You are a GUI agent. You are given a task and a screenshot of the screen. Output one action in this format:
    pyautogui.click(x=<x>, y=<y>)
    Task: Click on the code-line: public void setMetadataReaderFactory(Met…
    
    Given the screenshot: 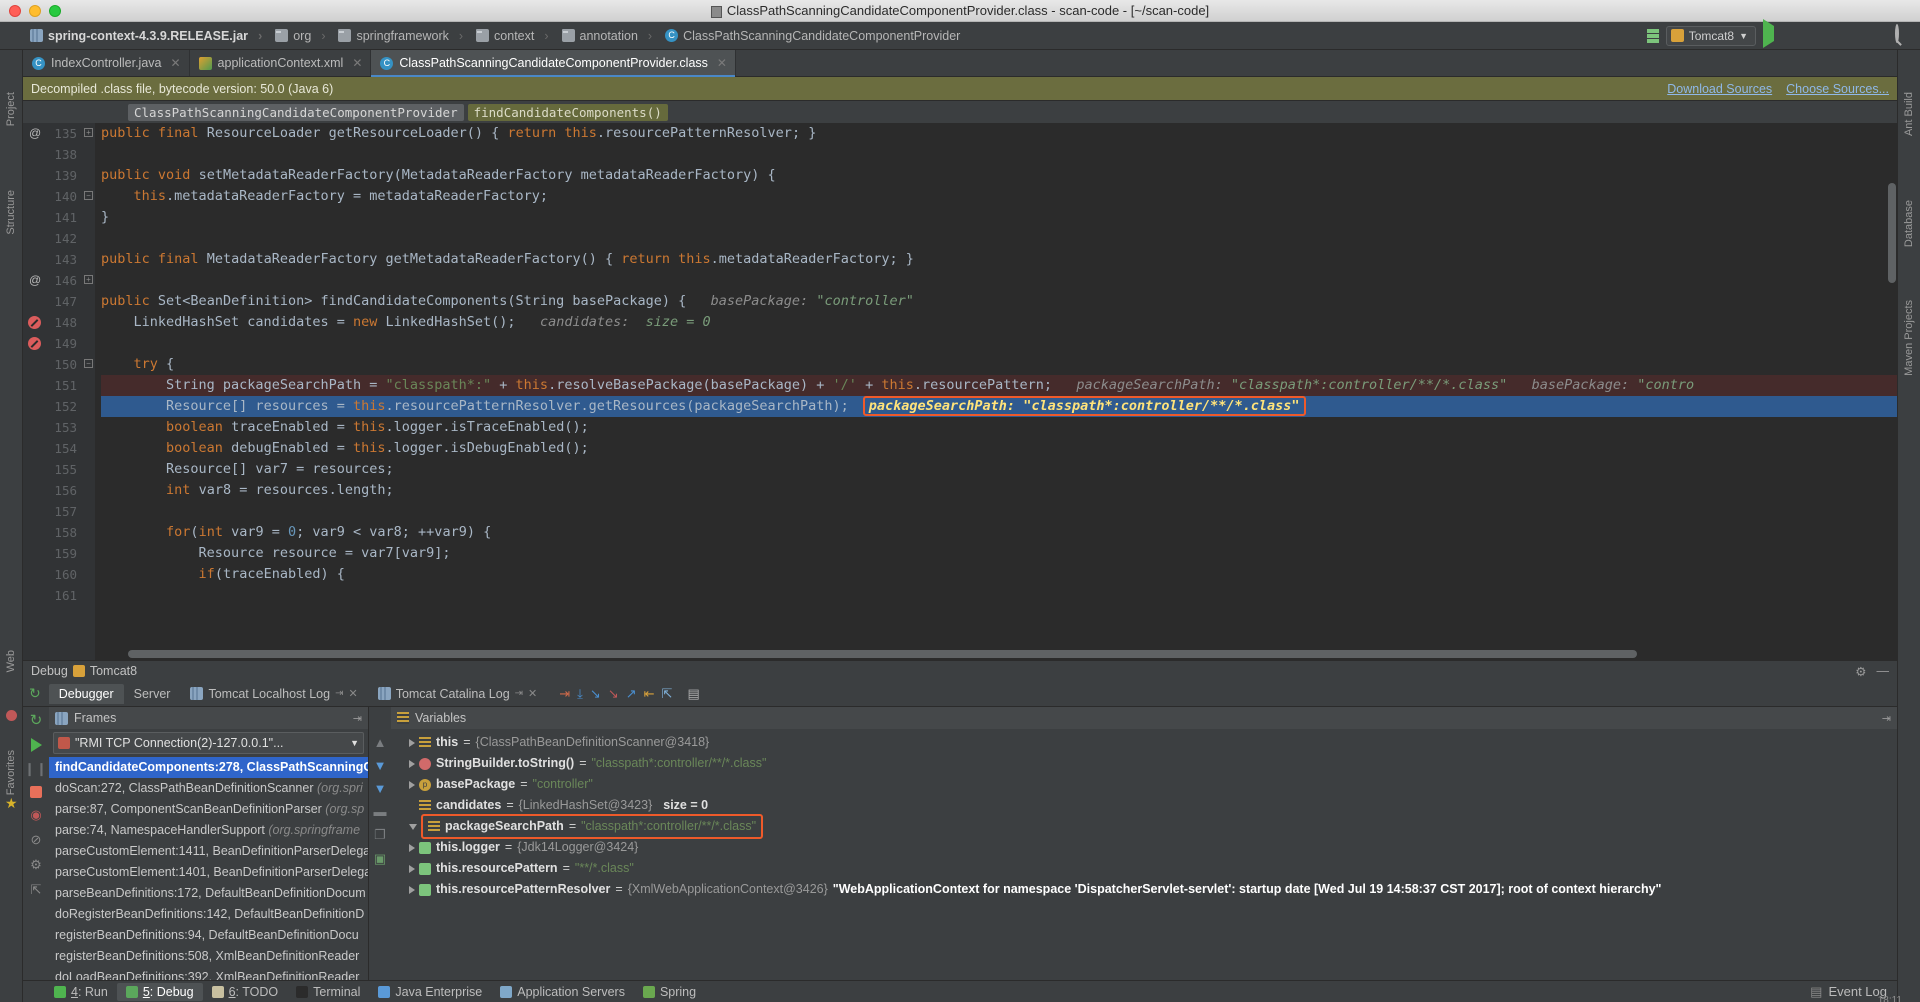 What is the action you would take?
    pyautogui.click(x=999, y=175)
    